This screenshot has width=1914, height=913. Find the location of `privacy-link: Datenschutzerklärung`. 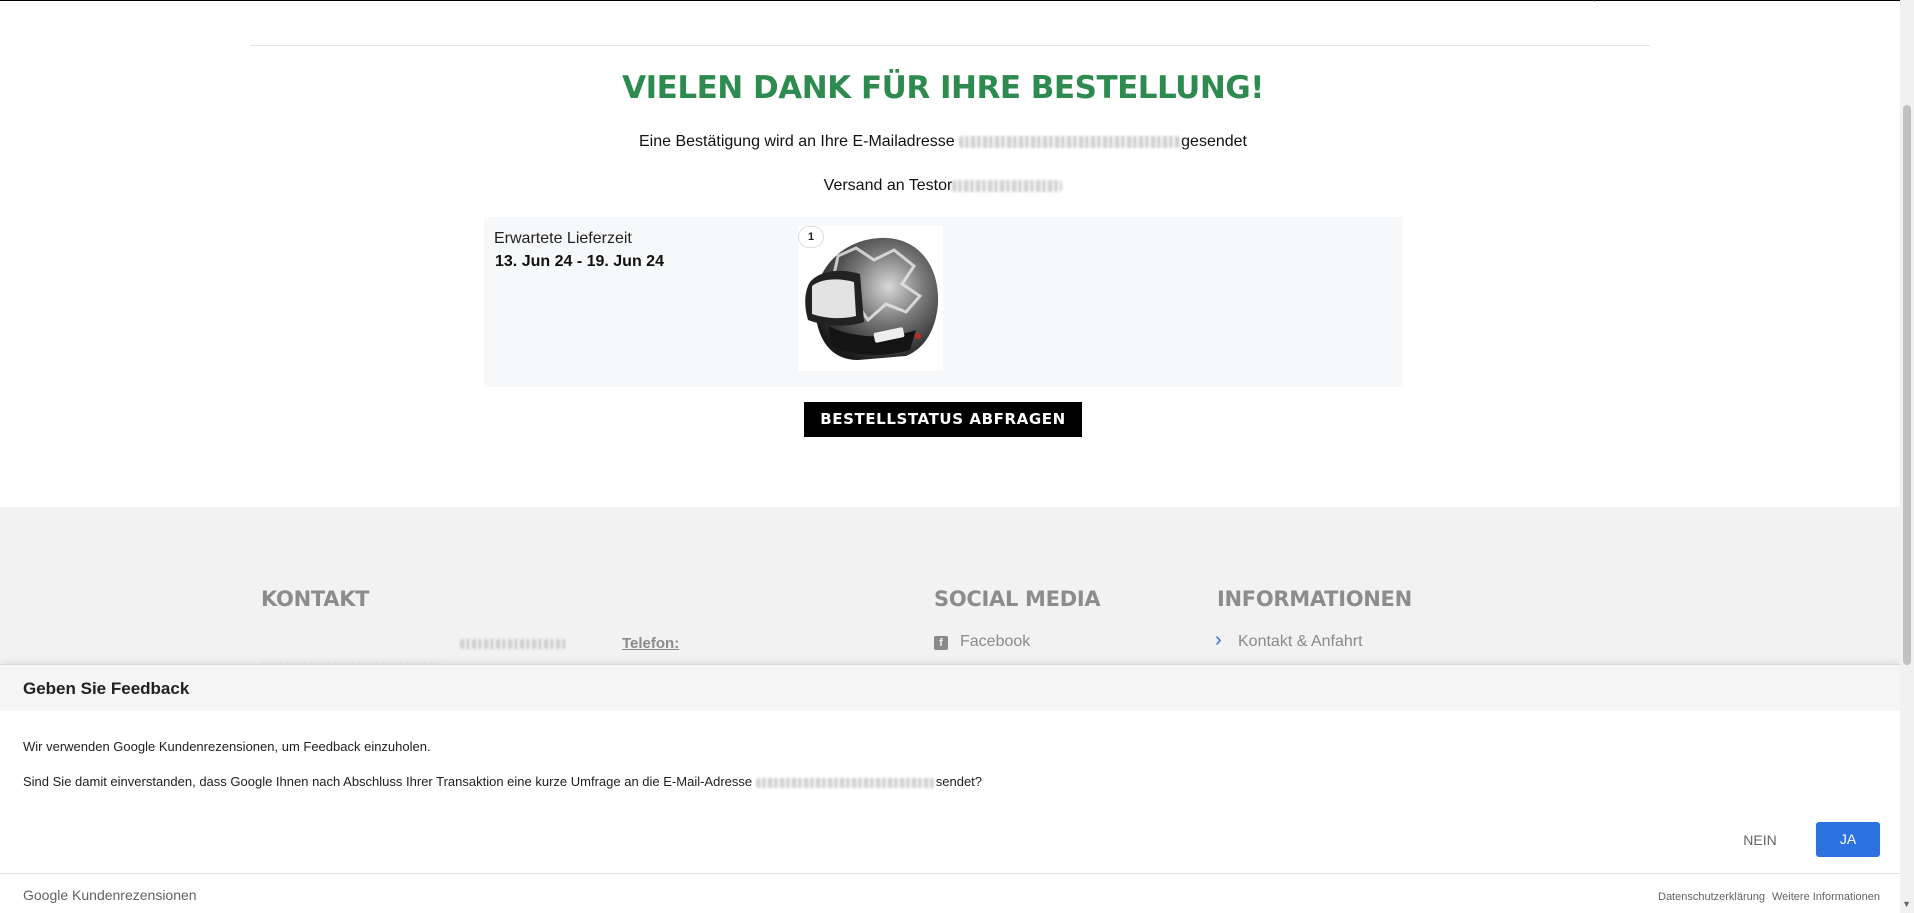

privacy-link: Datenschutzerklärung is located at coordinates (1711, 897).